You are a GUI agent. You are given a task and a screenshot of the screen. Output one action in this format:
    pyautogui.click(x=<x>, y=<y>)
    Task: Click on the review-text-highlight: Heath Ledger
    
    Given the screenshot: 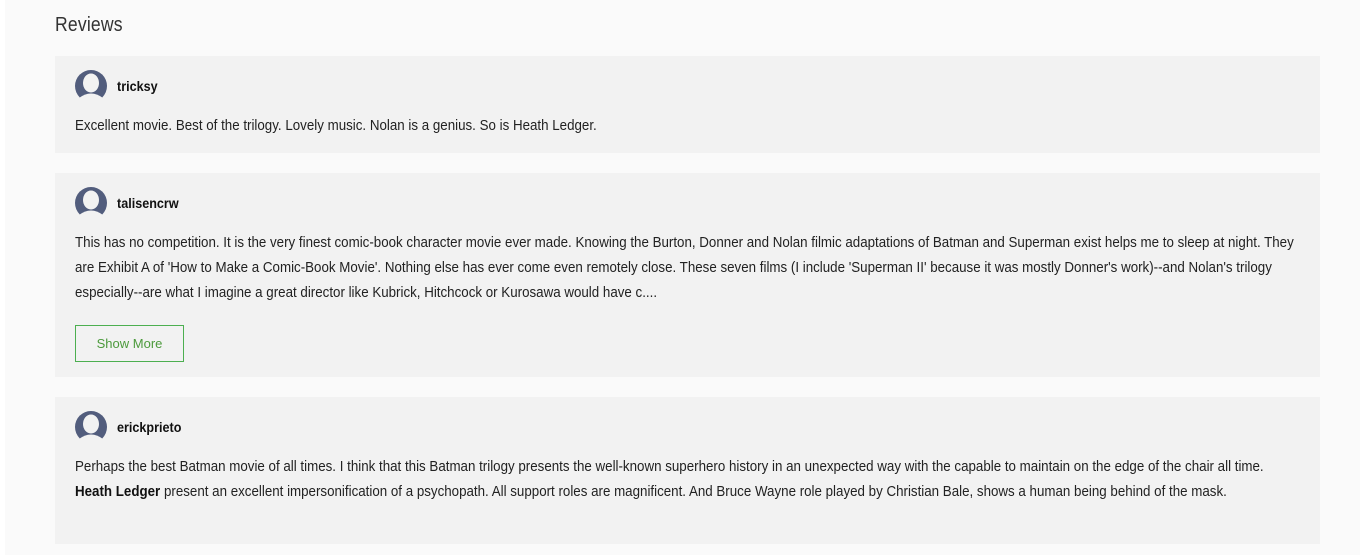 What is the action you would take?
    pyautogui.click(x=118, y=492)
    